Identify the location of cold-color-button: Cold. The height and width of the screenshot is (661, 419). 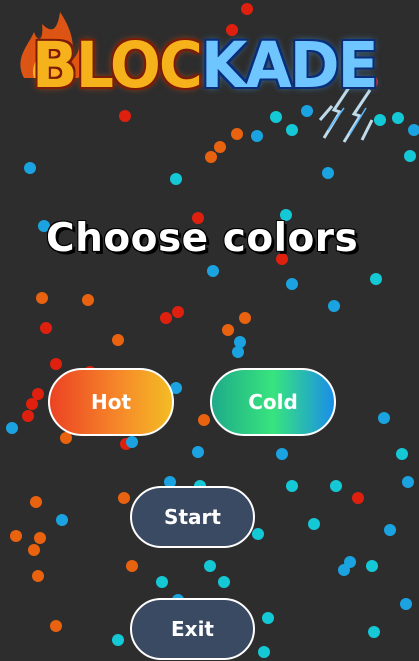
(273, 402).